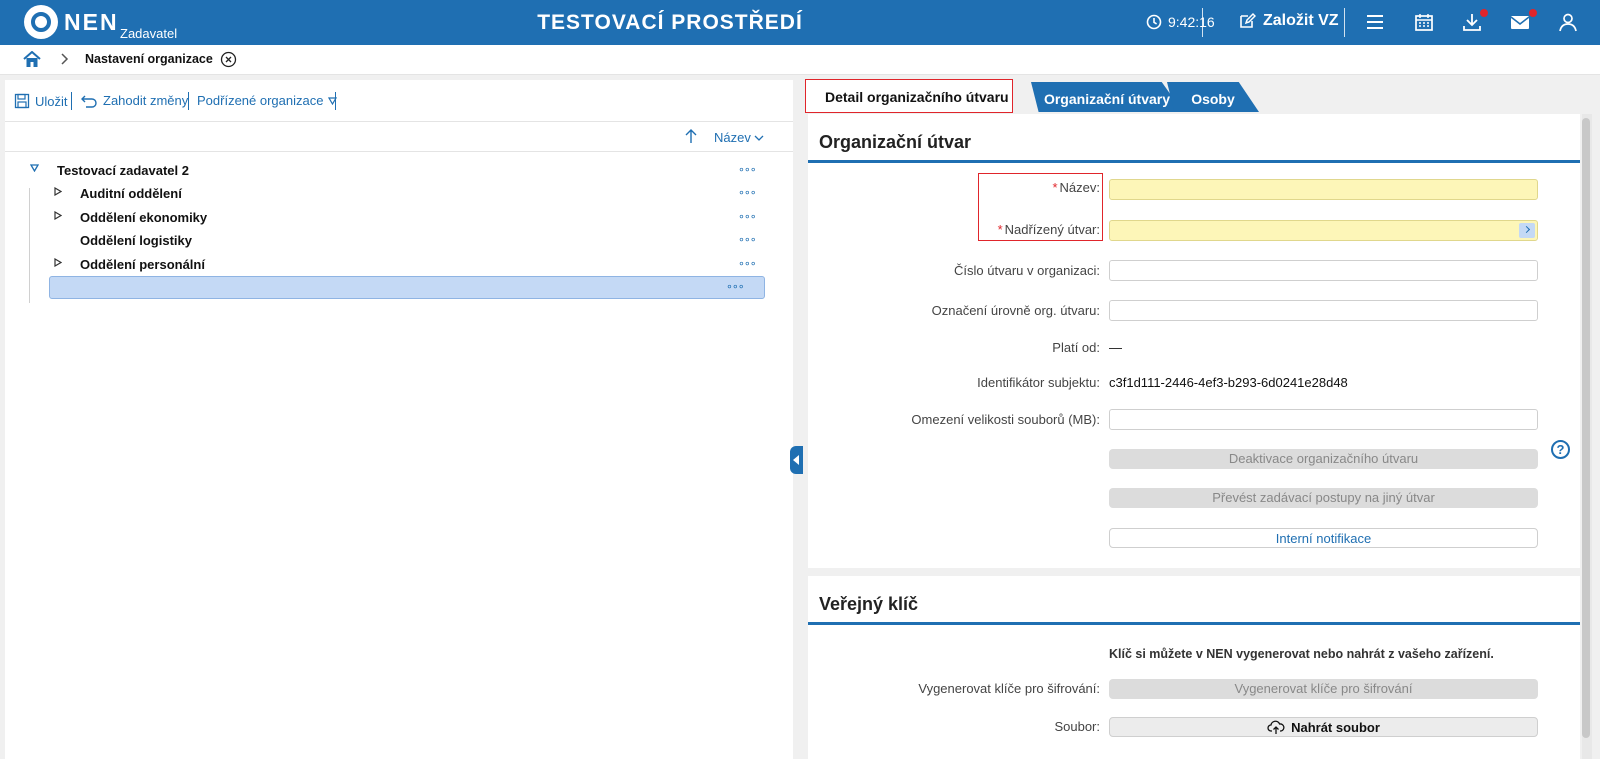  I want to click on subject-id-value: c3f1d111-2446-4ef3-b293-6d0241e28d48, so click(1228, 382).